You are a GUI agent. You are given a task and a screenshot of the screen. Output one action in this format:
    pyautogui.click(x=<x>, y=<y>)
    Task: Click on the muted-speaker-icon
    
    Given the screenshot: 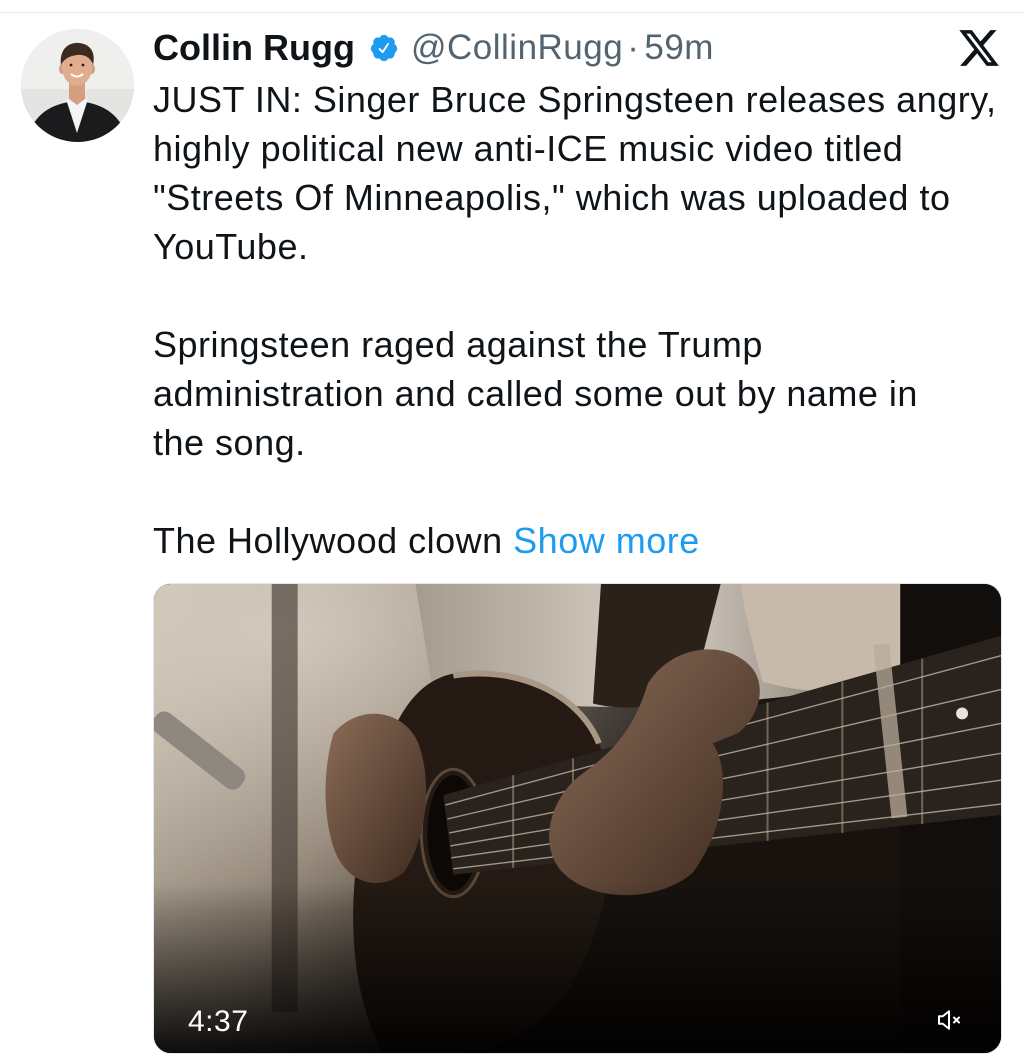 What is the action you would take?
    pyautogui.click(x=949, y=1020)
    